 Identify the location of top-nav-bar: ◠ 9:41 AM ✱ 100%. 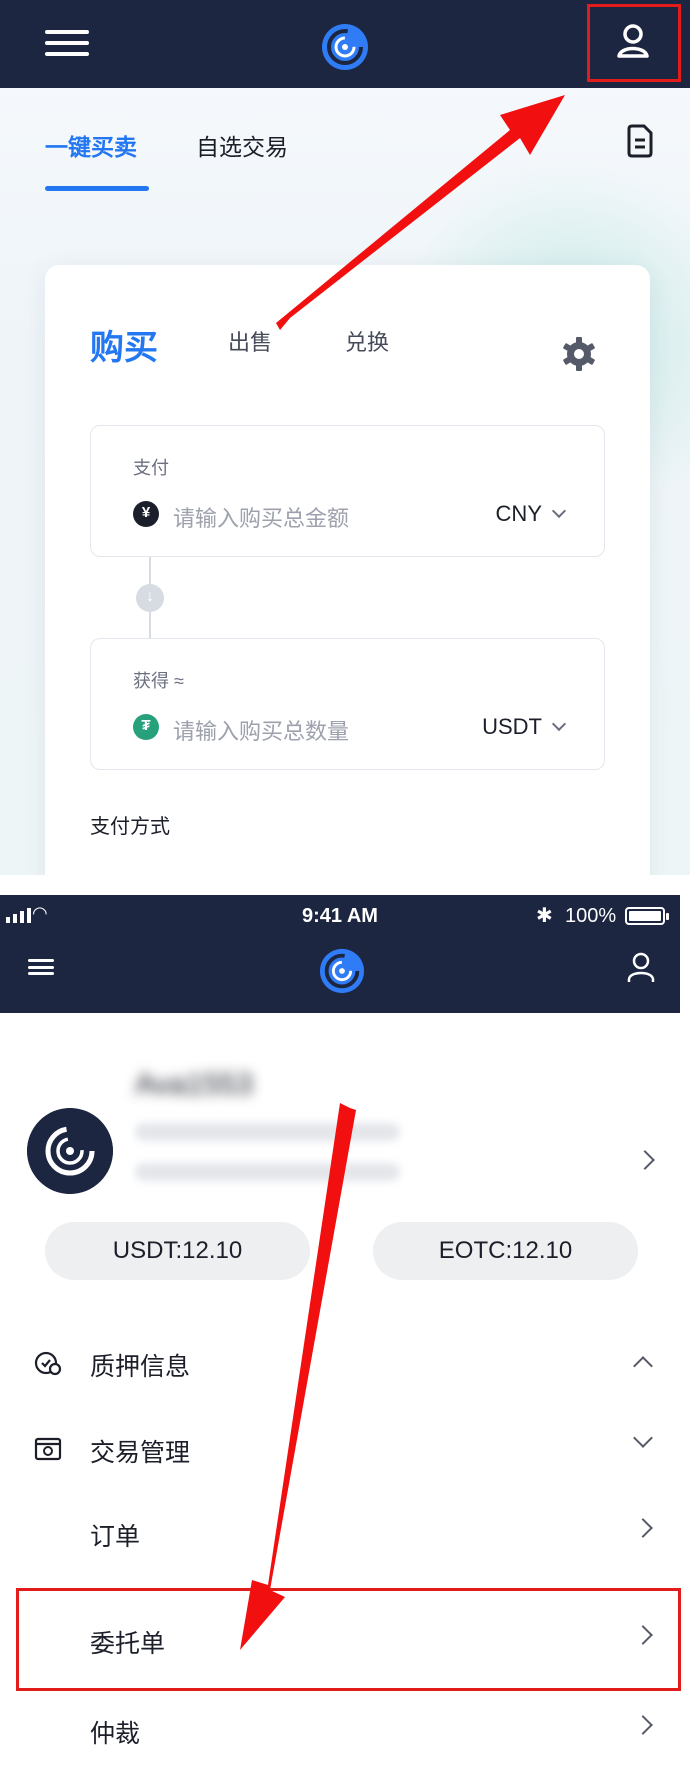
(340, 954).